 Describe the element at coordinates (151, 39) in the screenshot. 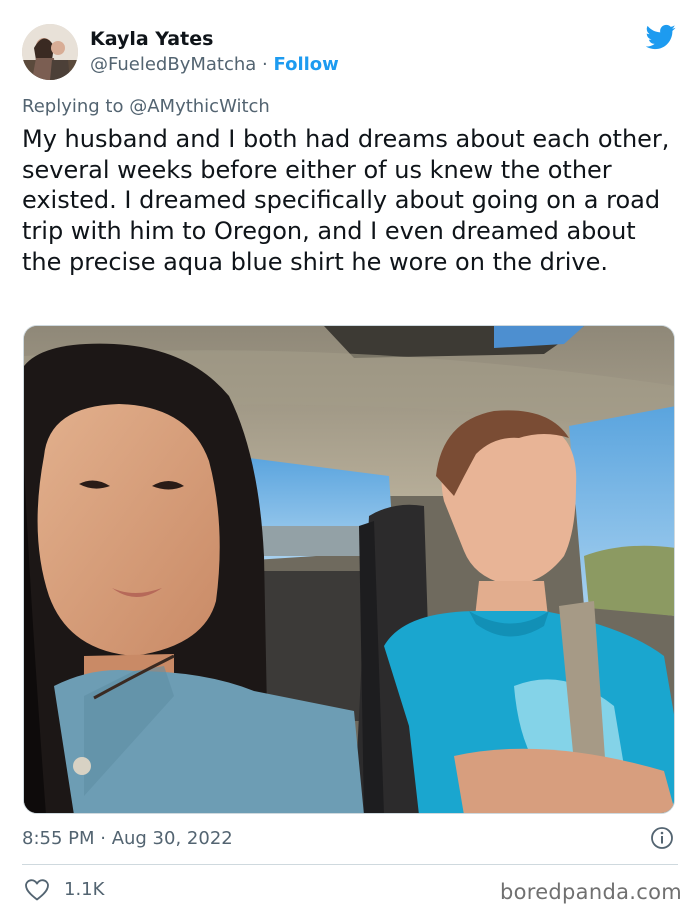

I see `author-name: Kayla Yates` at that location.